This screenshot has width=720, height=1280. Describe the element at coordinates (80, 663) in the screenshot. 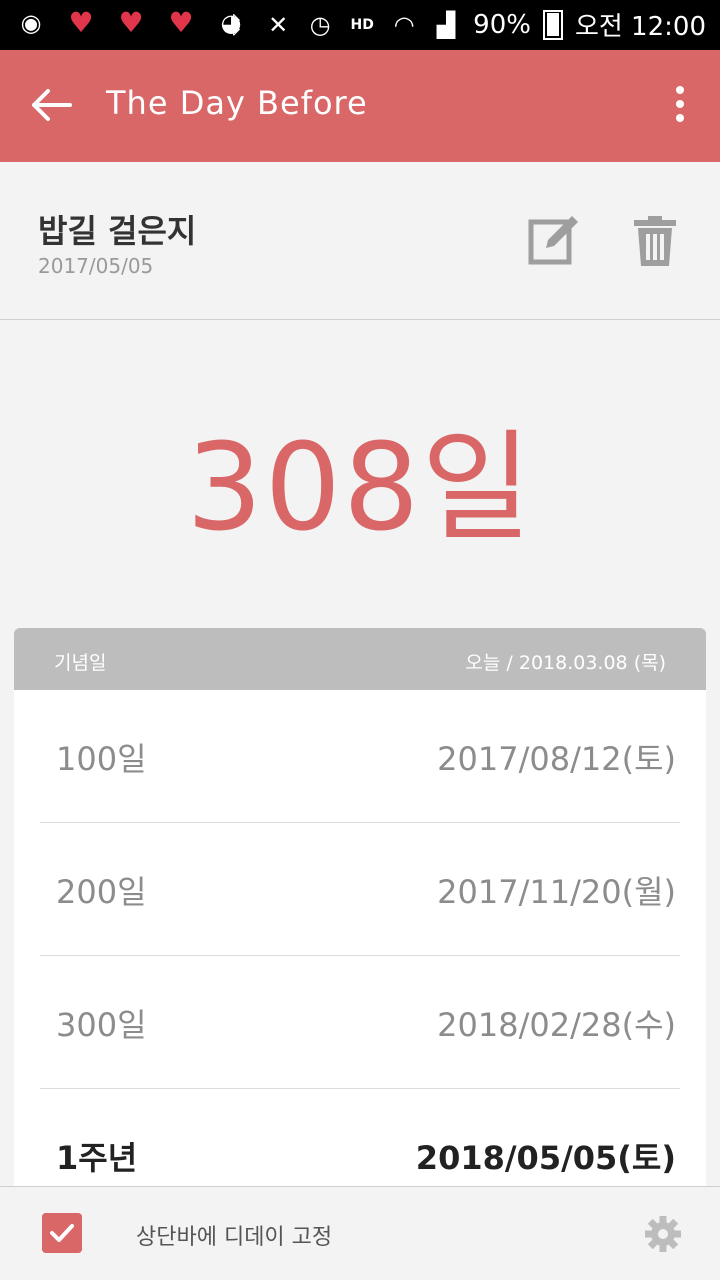

I see `milestones-header-label: 기념일` at that location.